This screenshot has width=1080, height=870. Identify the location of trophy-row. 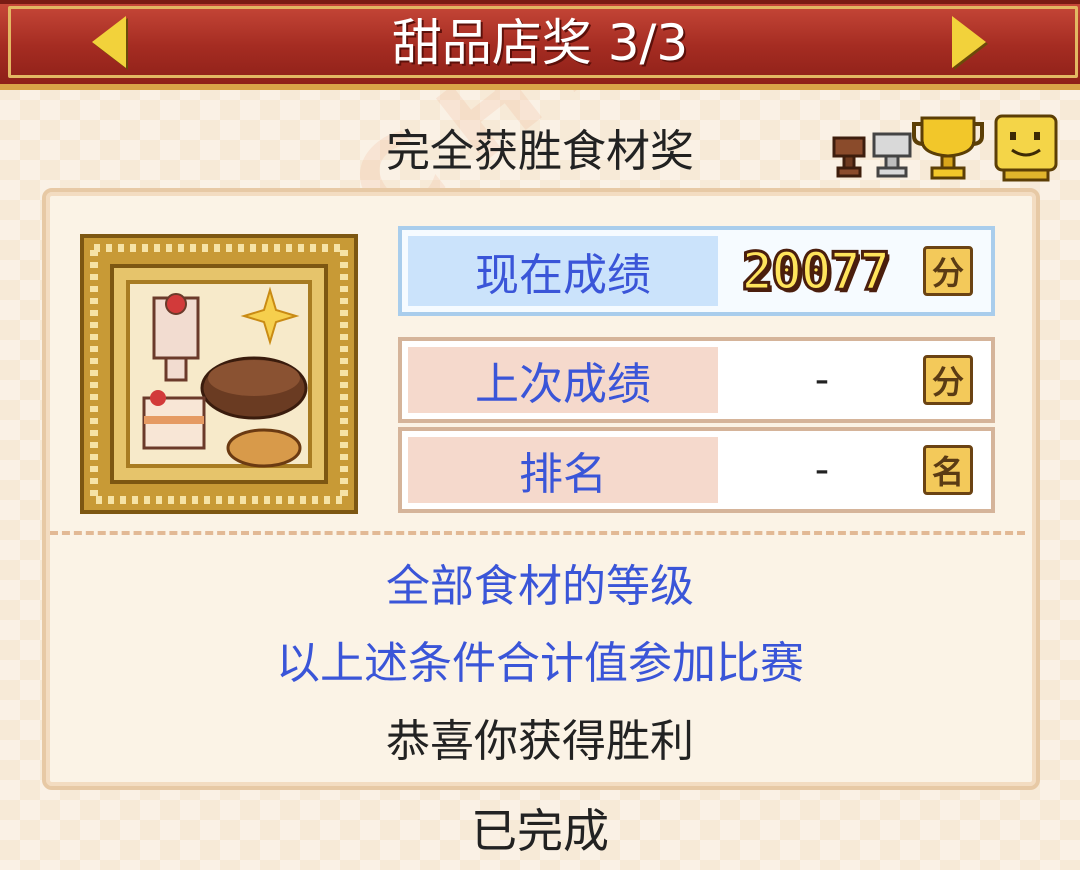
(945, 148).